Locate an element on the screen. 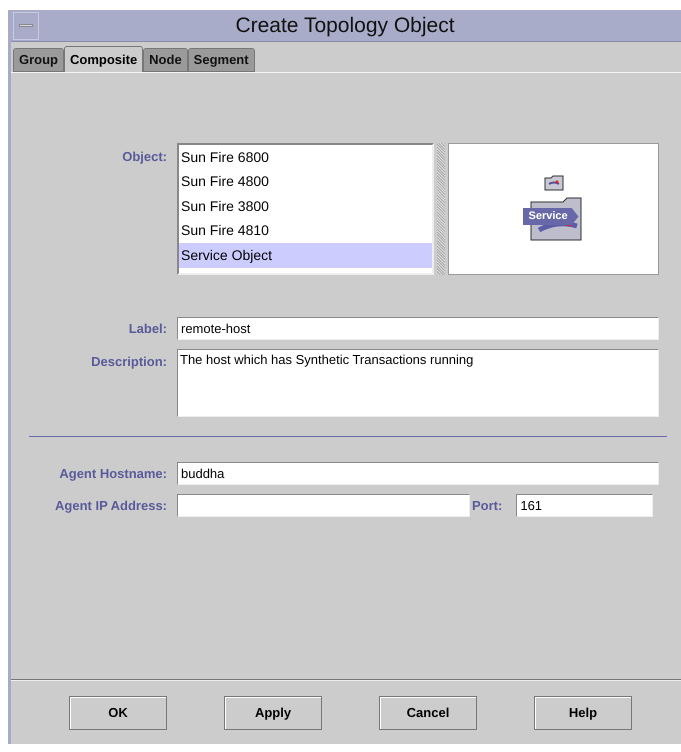 This screenshot has width=681, height=752. field-label: Object: is located at coordinates (144, 157).